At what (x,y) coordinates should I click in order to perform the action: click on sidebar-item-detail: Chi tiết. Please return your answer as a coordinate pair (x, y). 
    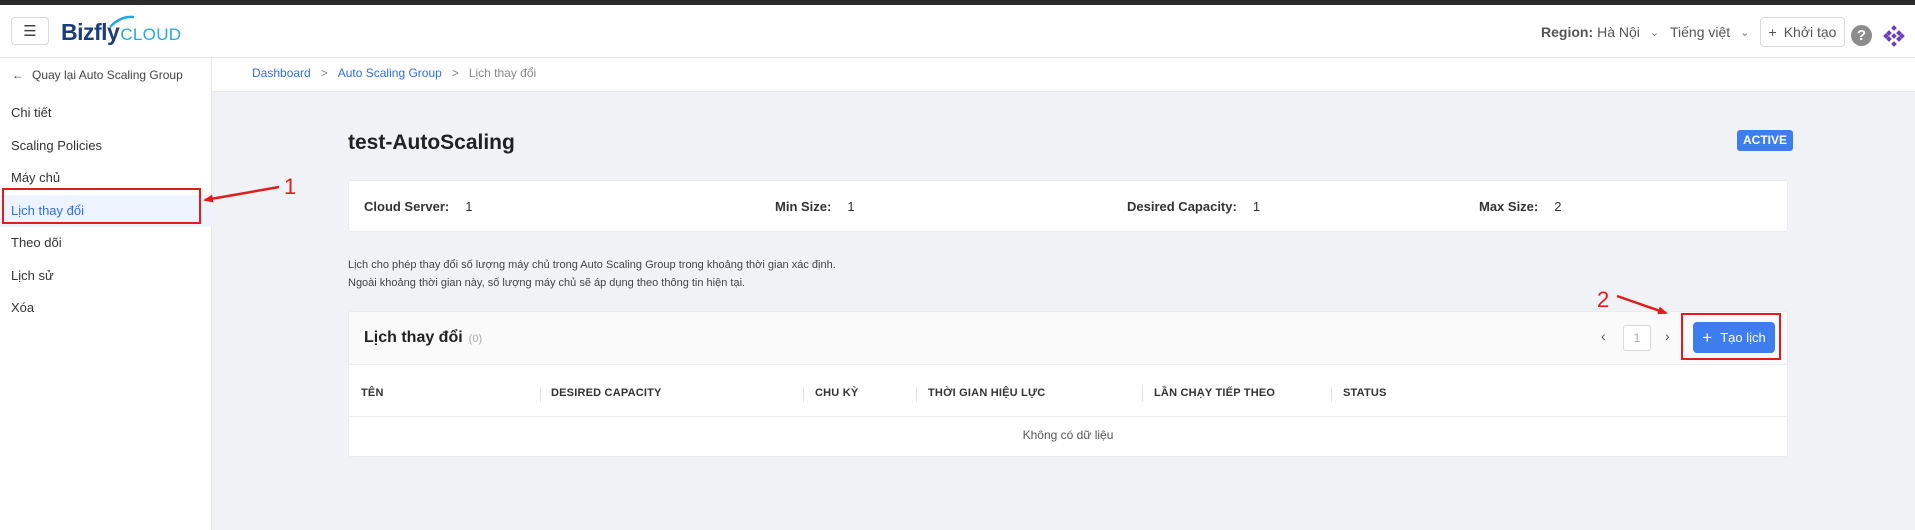
    Looking at the image, I should click on (106, 113).